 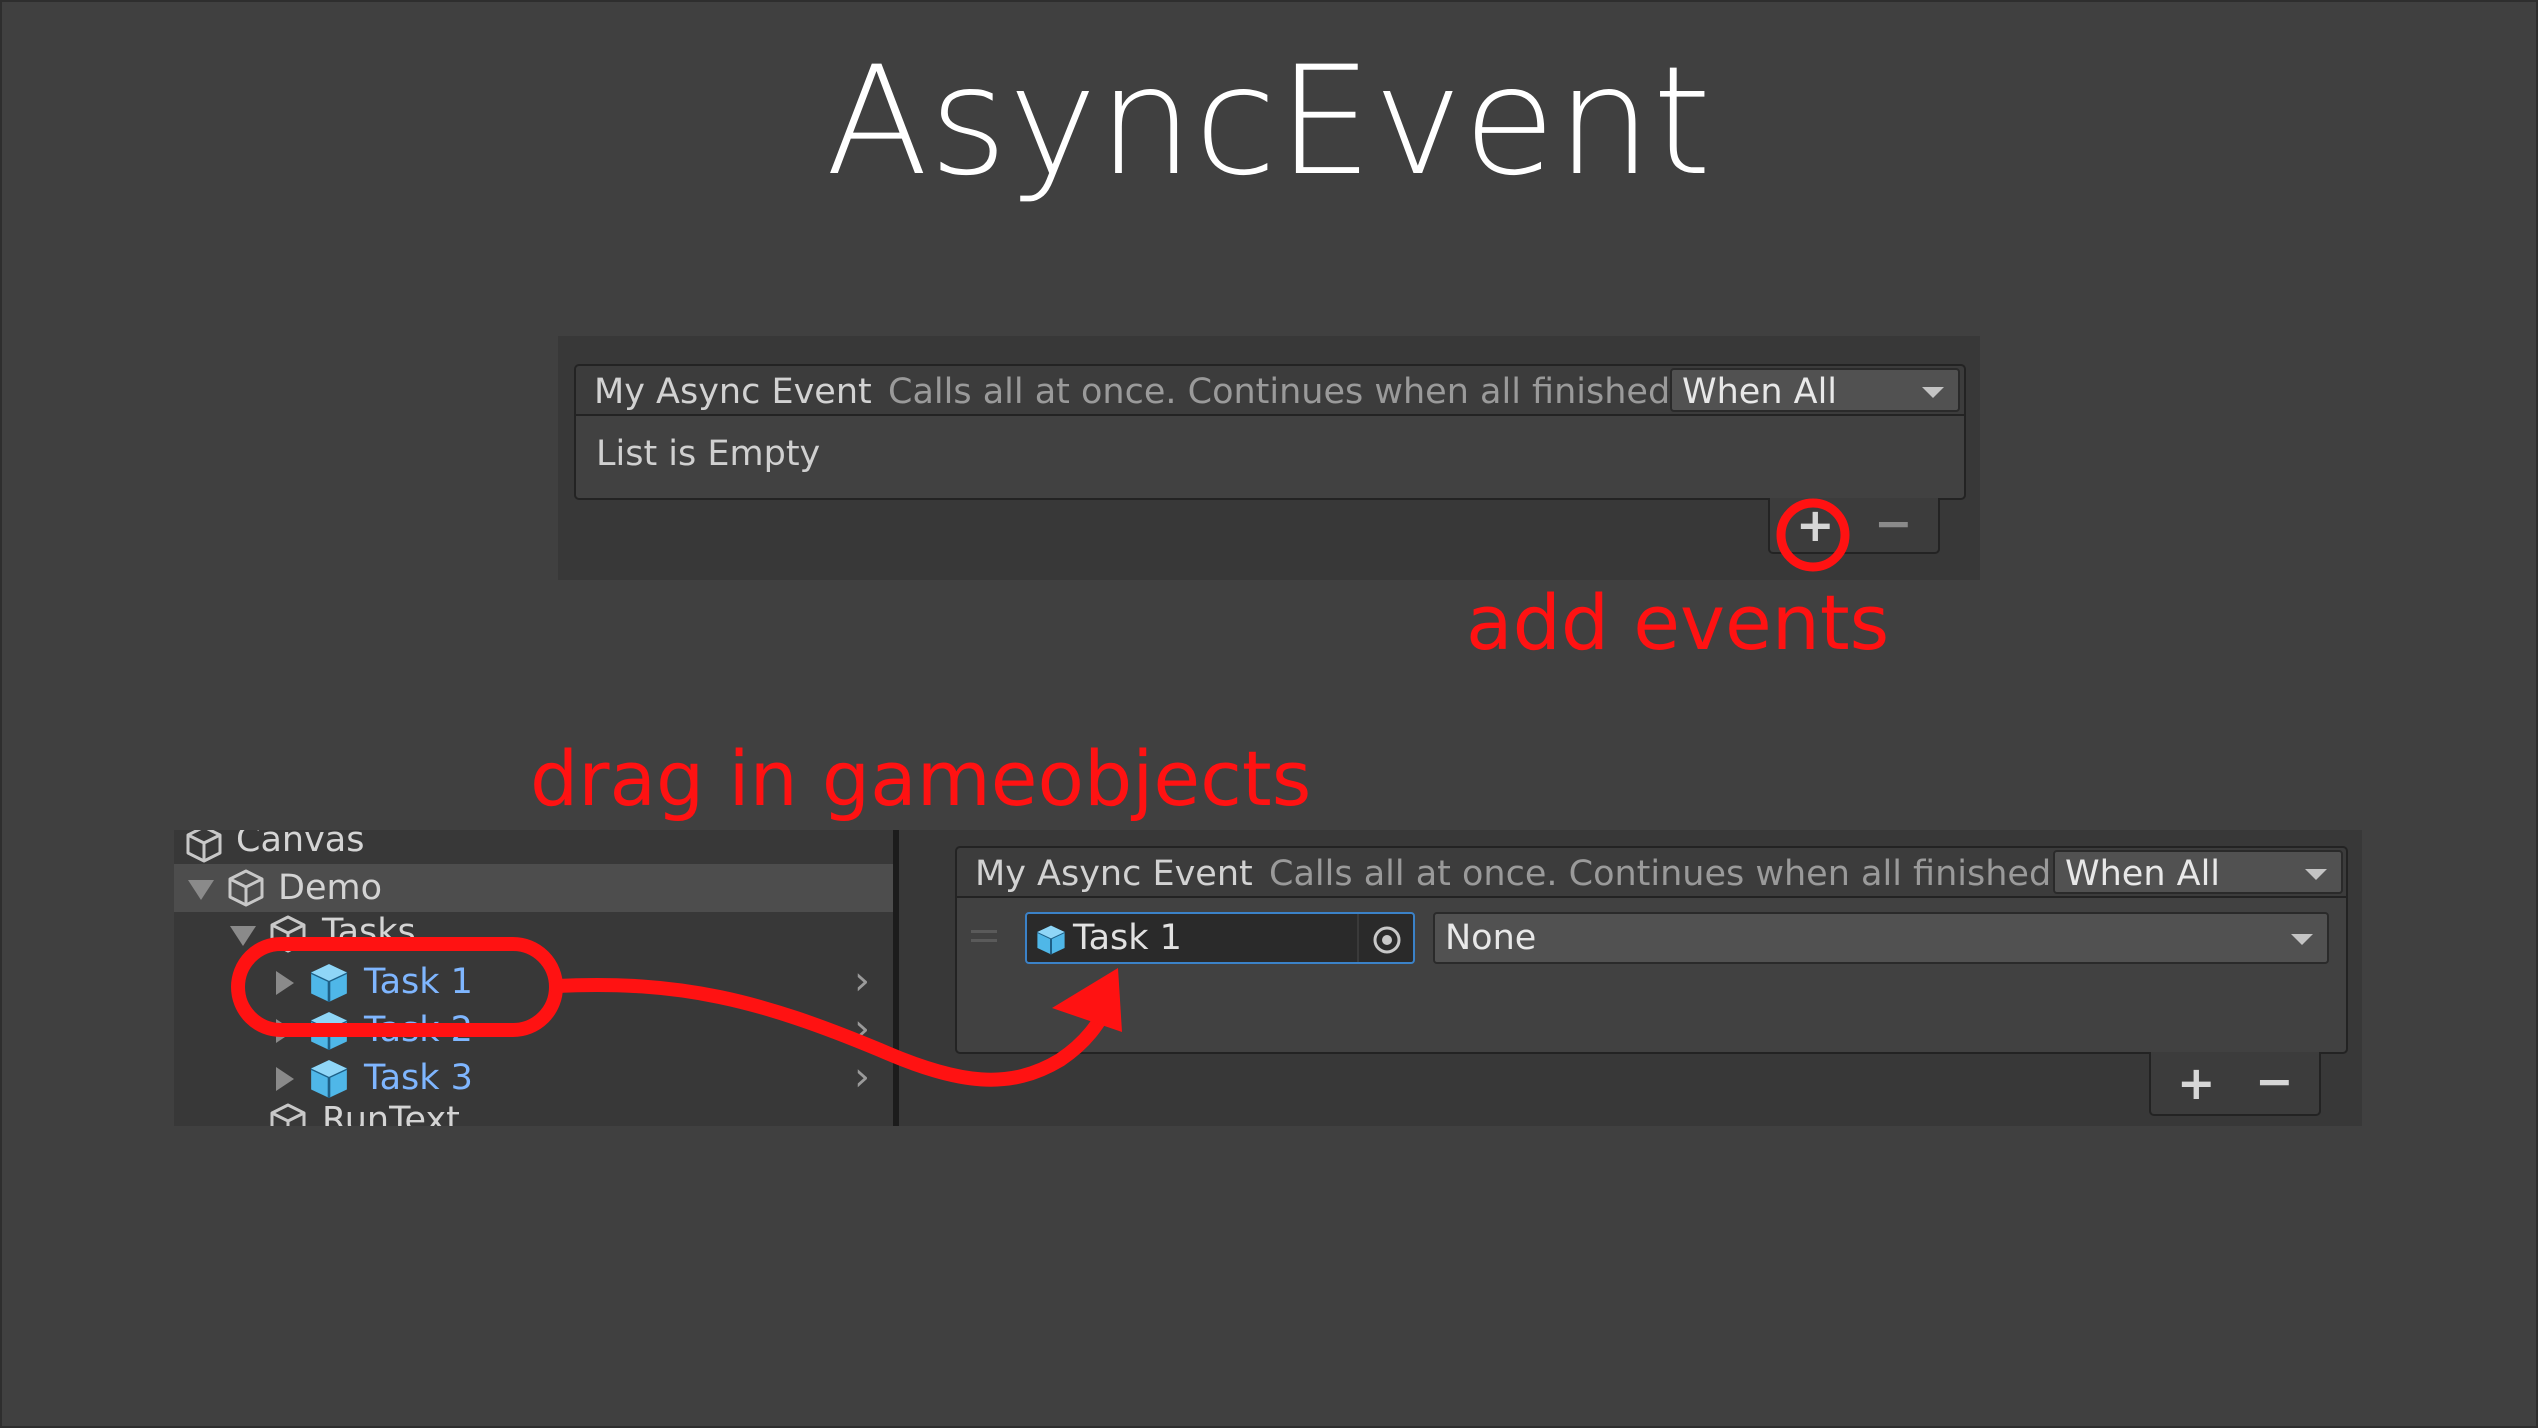 What do you see at coordinates (534, 937) in the screenshot?
I see `hierarchy-item-tasks: Tasks` at bounding box center [534, 937].